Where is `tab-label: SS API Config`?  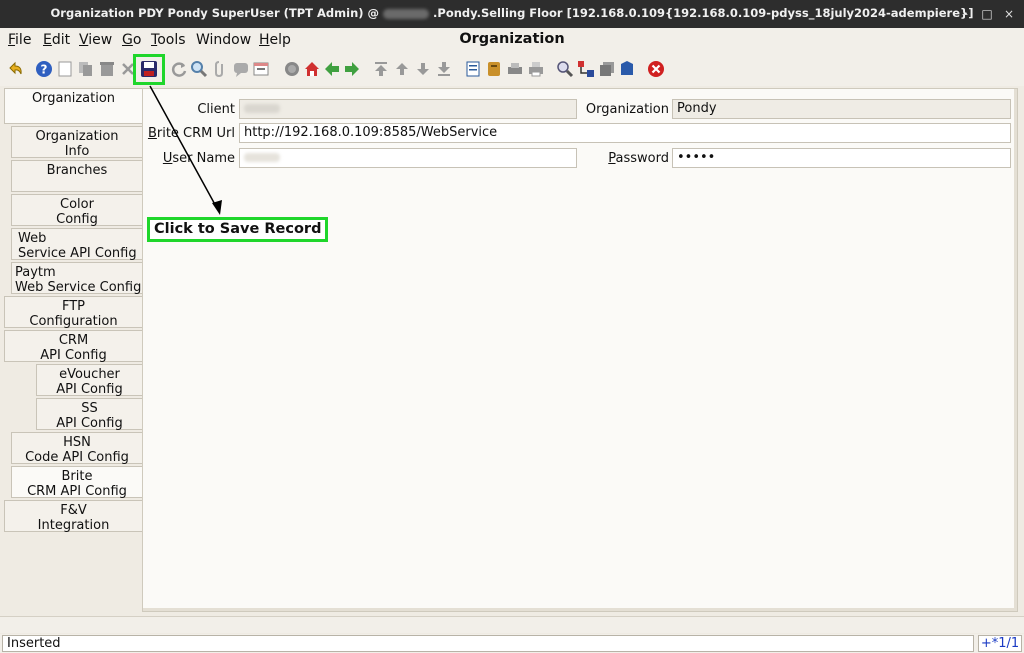 tab-label: SS API Config is located at coordinates (89, 416).